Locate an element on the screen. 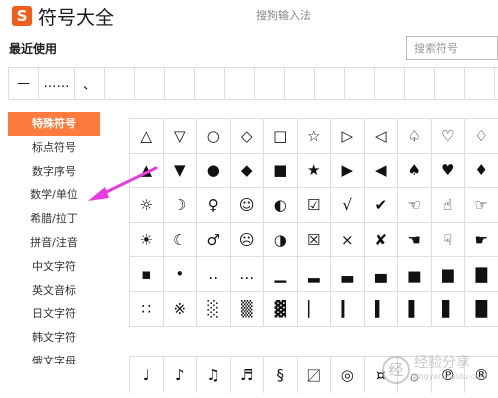 The height and width of the screenshot is (398, 498). search-box is located at coordinates (452, 48).